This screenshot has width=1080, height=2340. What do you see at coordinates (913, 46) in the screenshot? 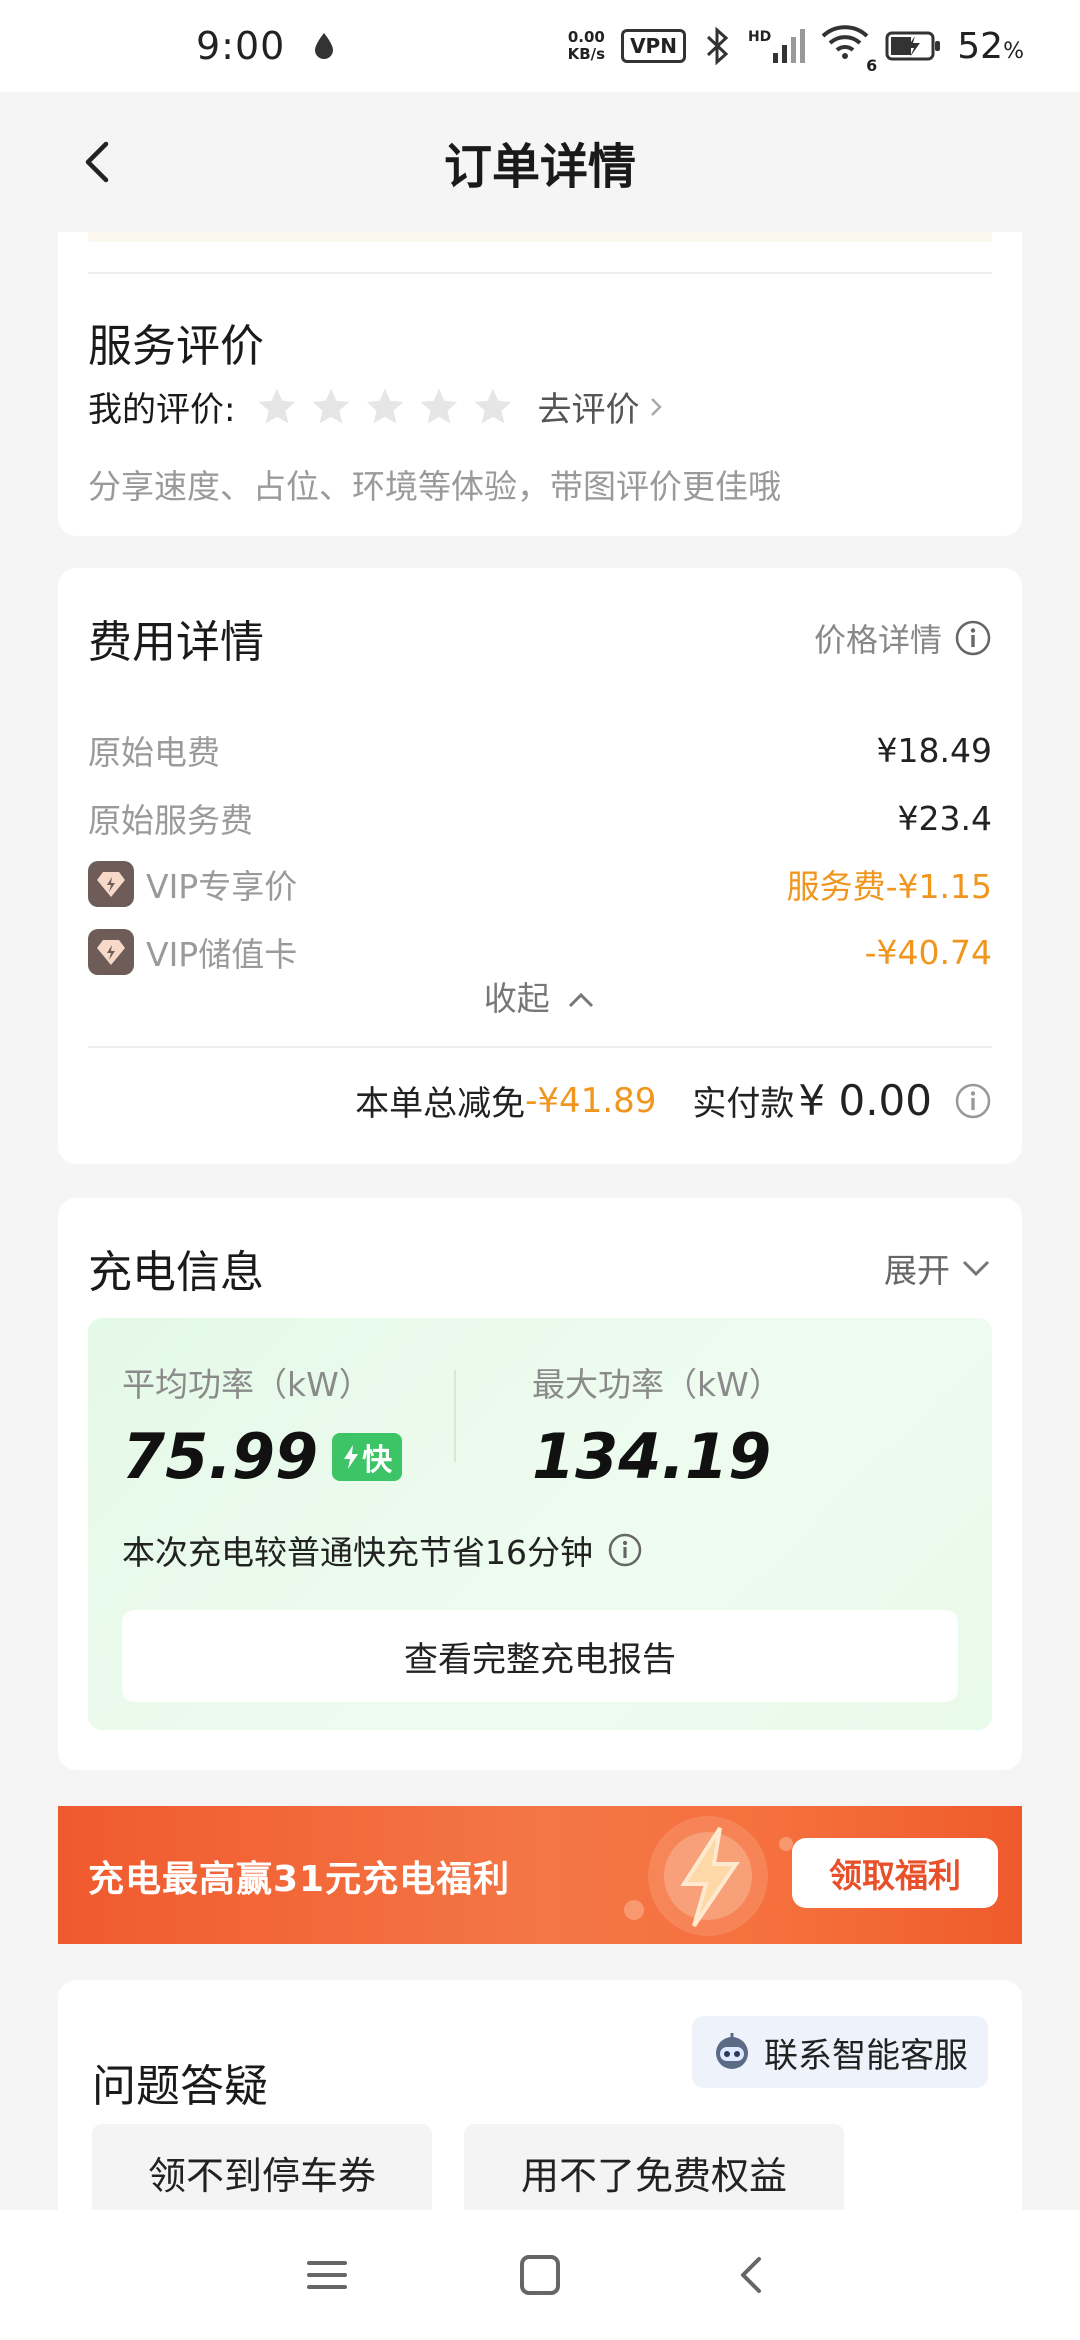
I see `battery-icon` at bounding box center [913, 46].